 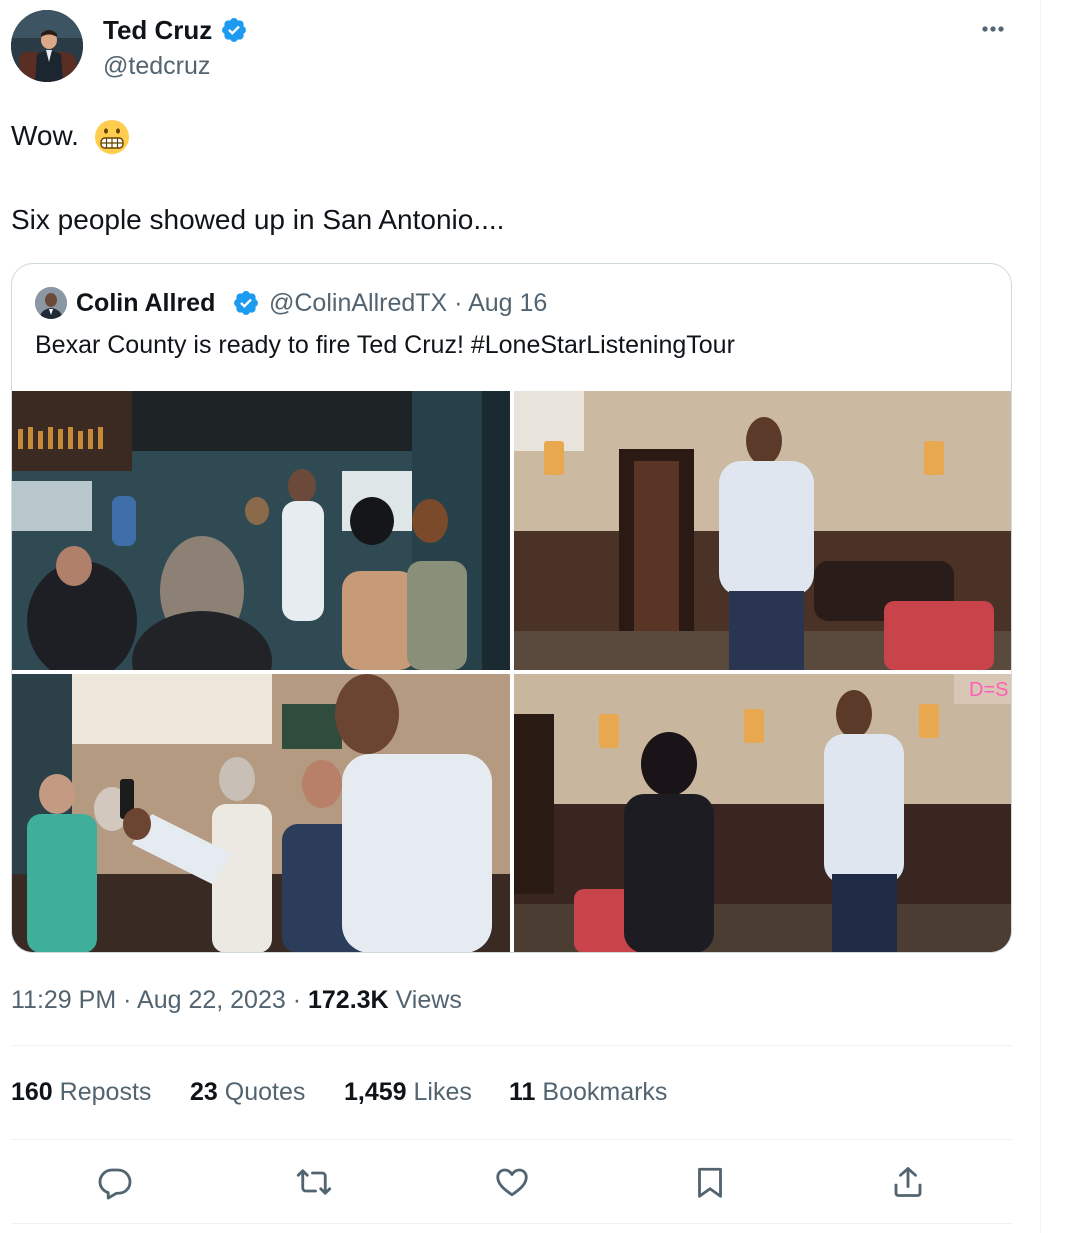 I want to click on tweet-timestamp: 11:29 PM · Aug 22, 2023 · 172.3K Views, so click(x=236, y=1000).